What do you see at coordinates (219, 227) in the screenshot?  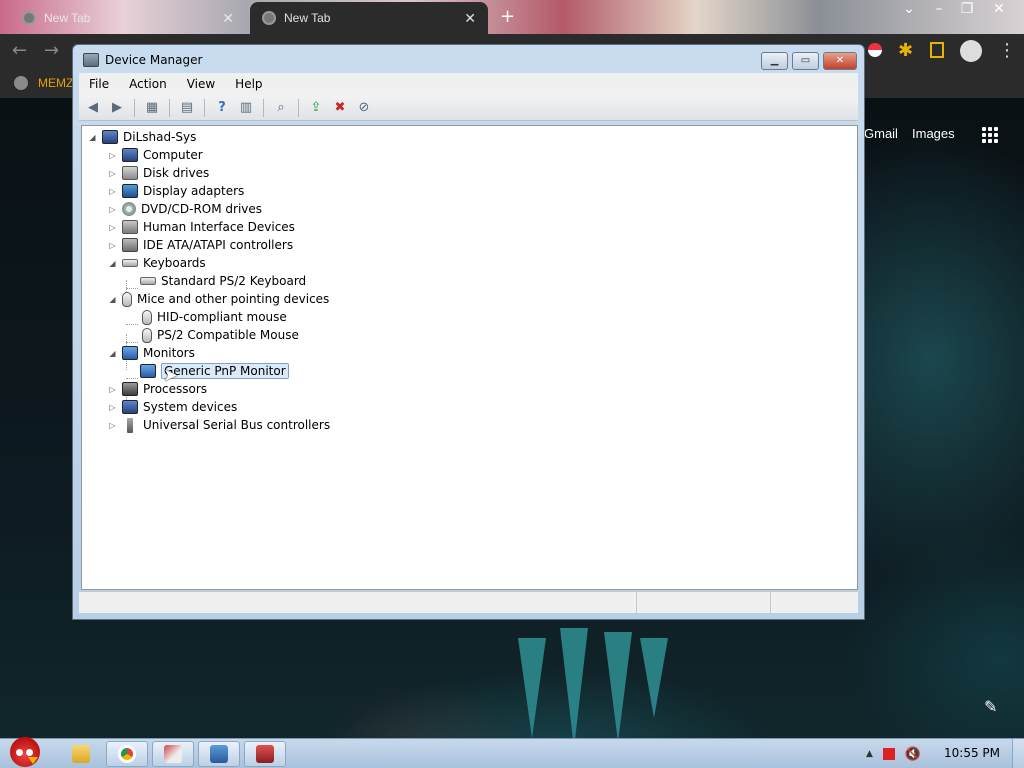 I see `category-label: Human Interface Devices` at bounding box center [219, 227].